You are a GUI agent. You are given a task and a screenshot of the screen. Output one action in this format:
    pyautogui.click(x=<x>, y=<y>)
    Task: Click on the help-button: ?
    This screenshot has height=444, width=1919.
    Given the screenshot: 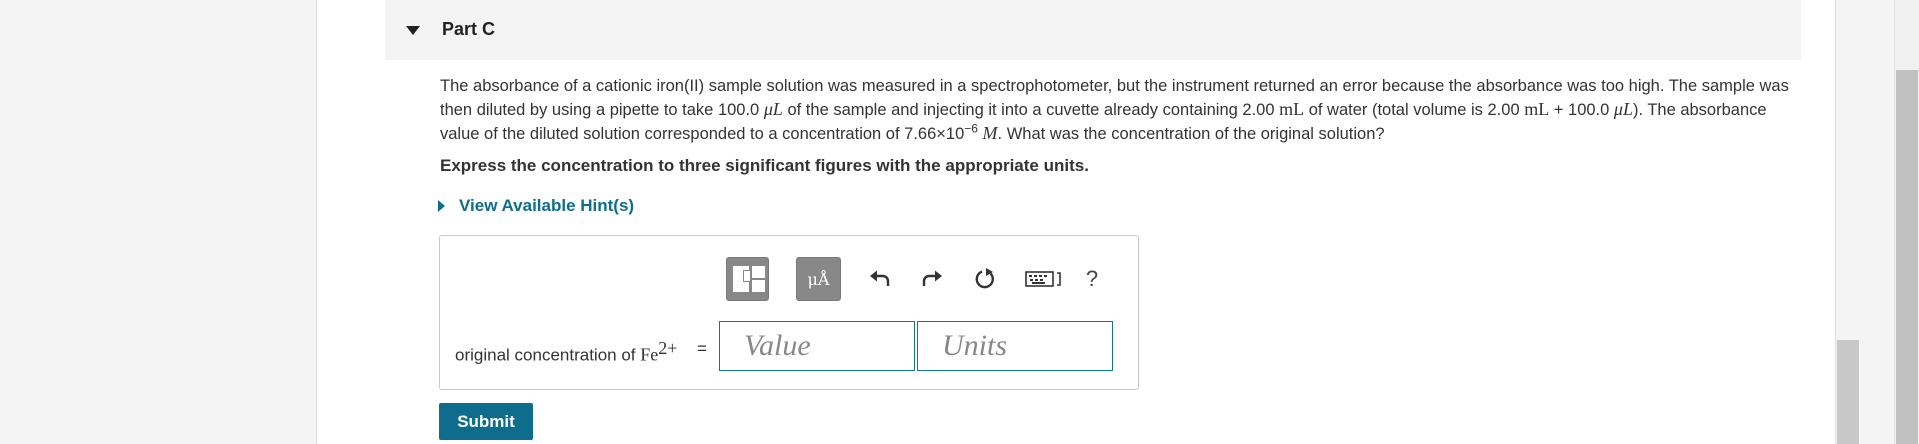 What is the action you would take?
    pyautogui.click(x=1092, y=279)
    